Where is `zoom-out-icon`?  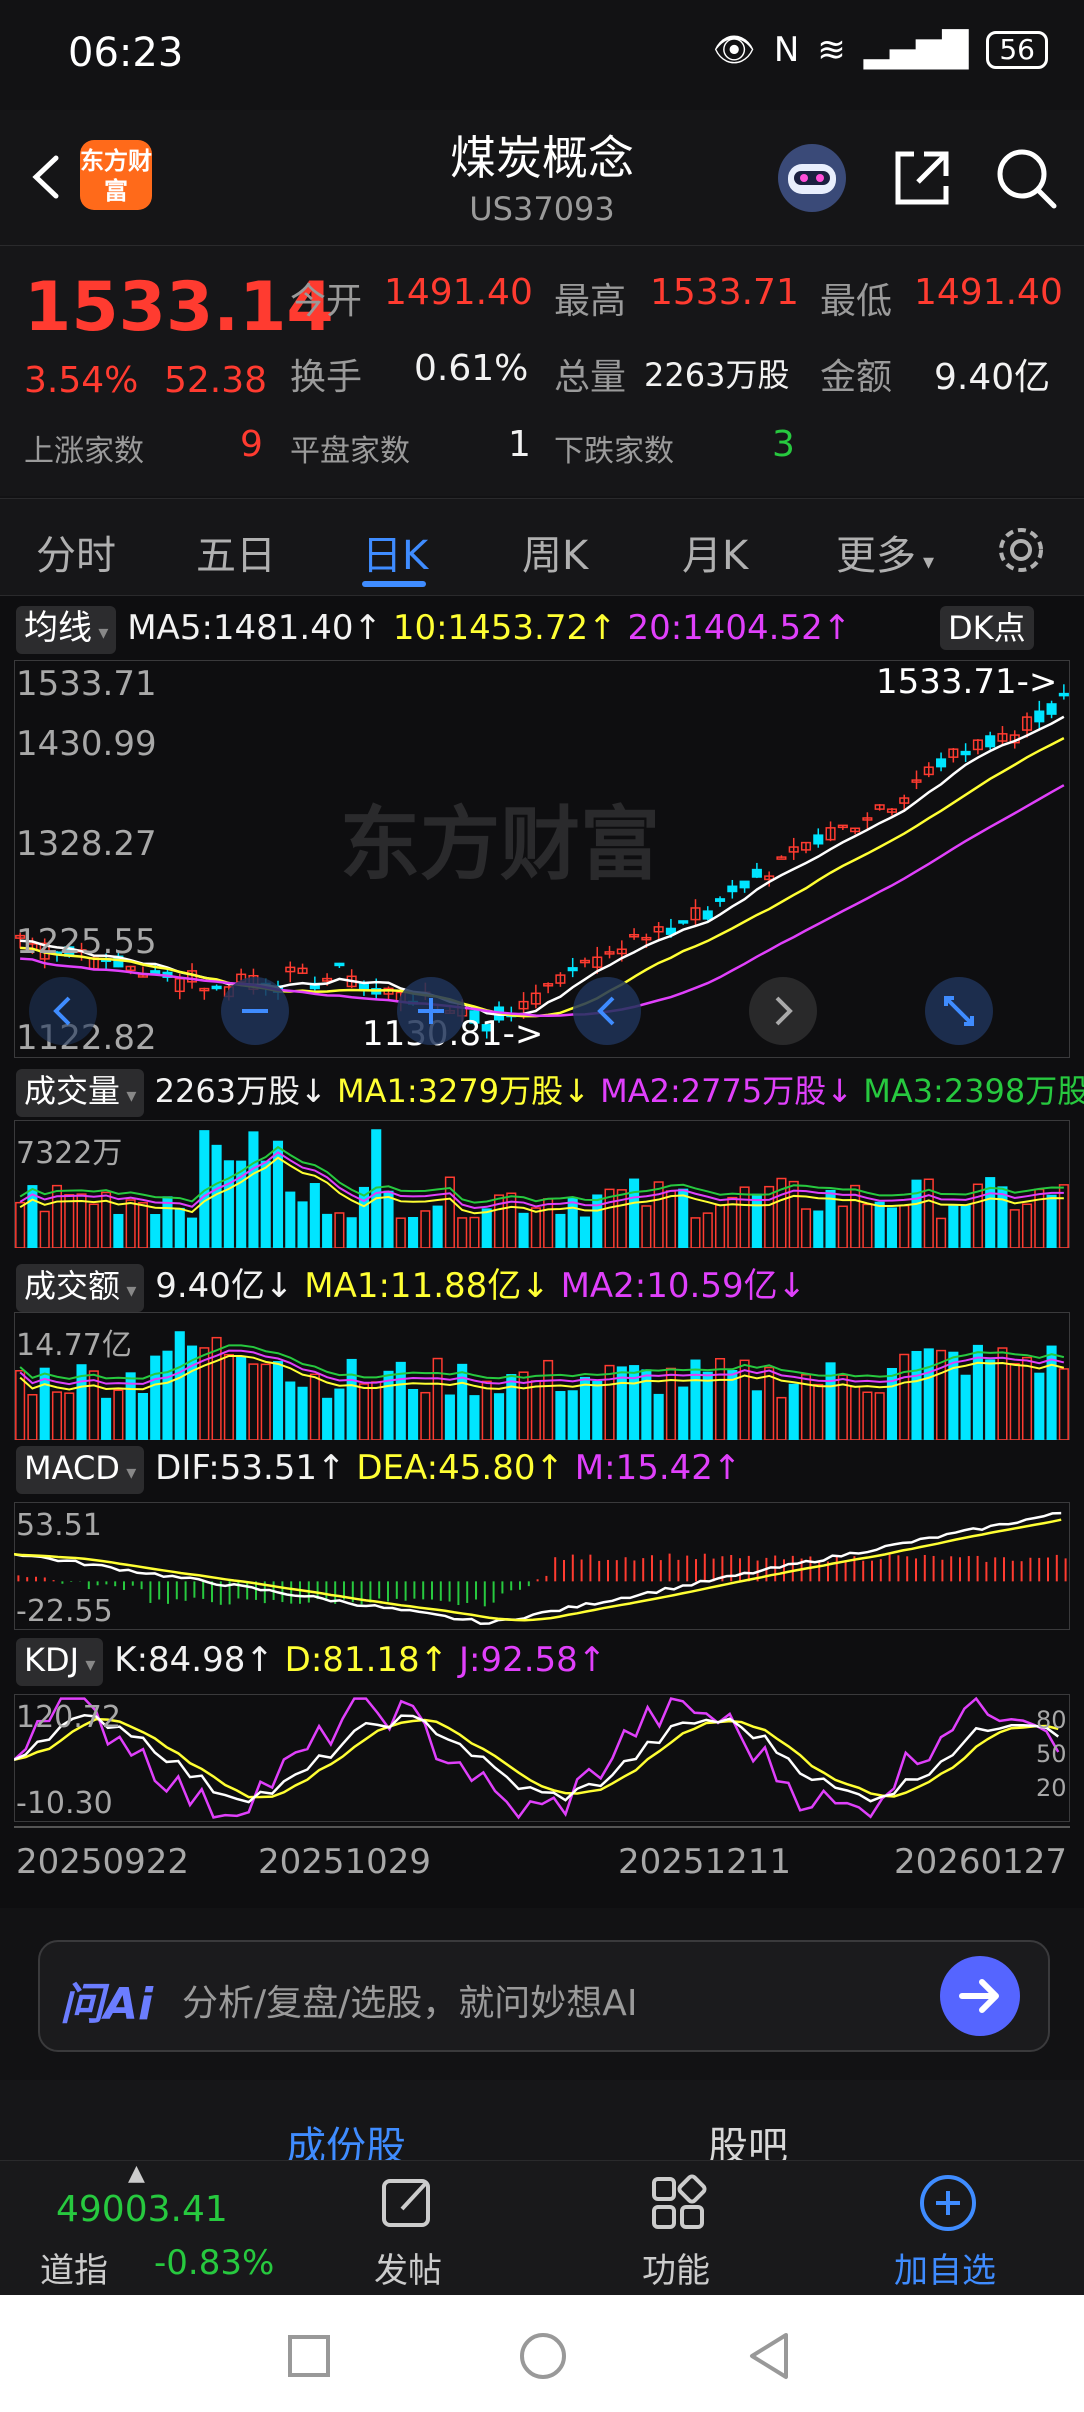
zoom-out-icon is located at coordinates (255, 1011).